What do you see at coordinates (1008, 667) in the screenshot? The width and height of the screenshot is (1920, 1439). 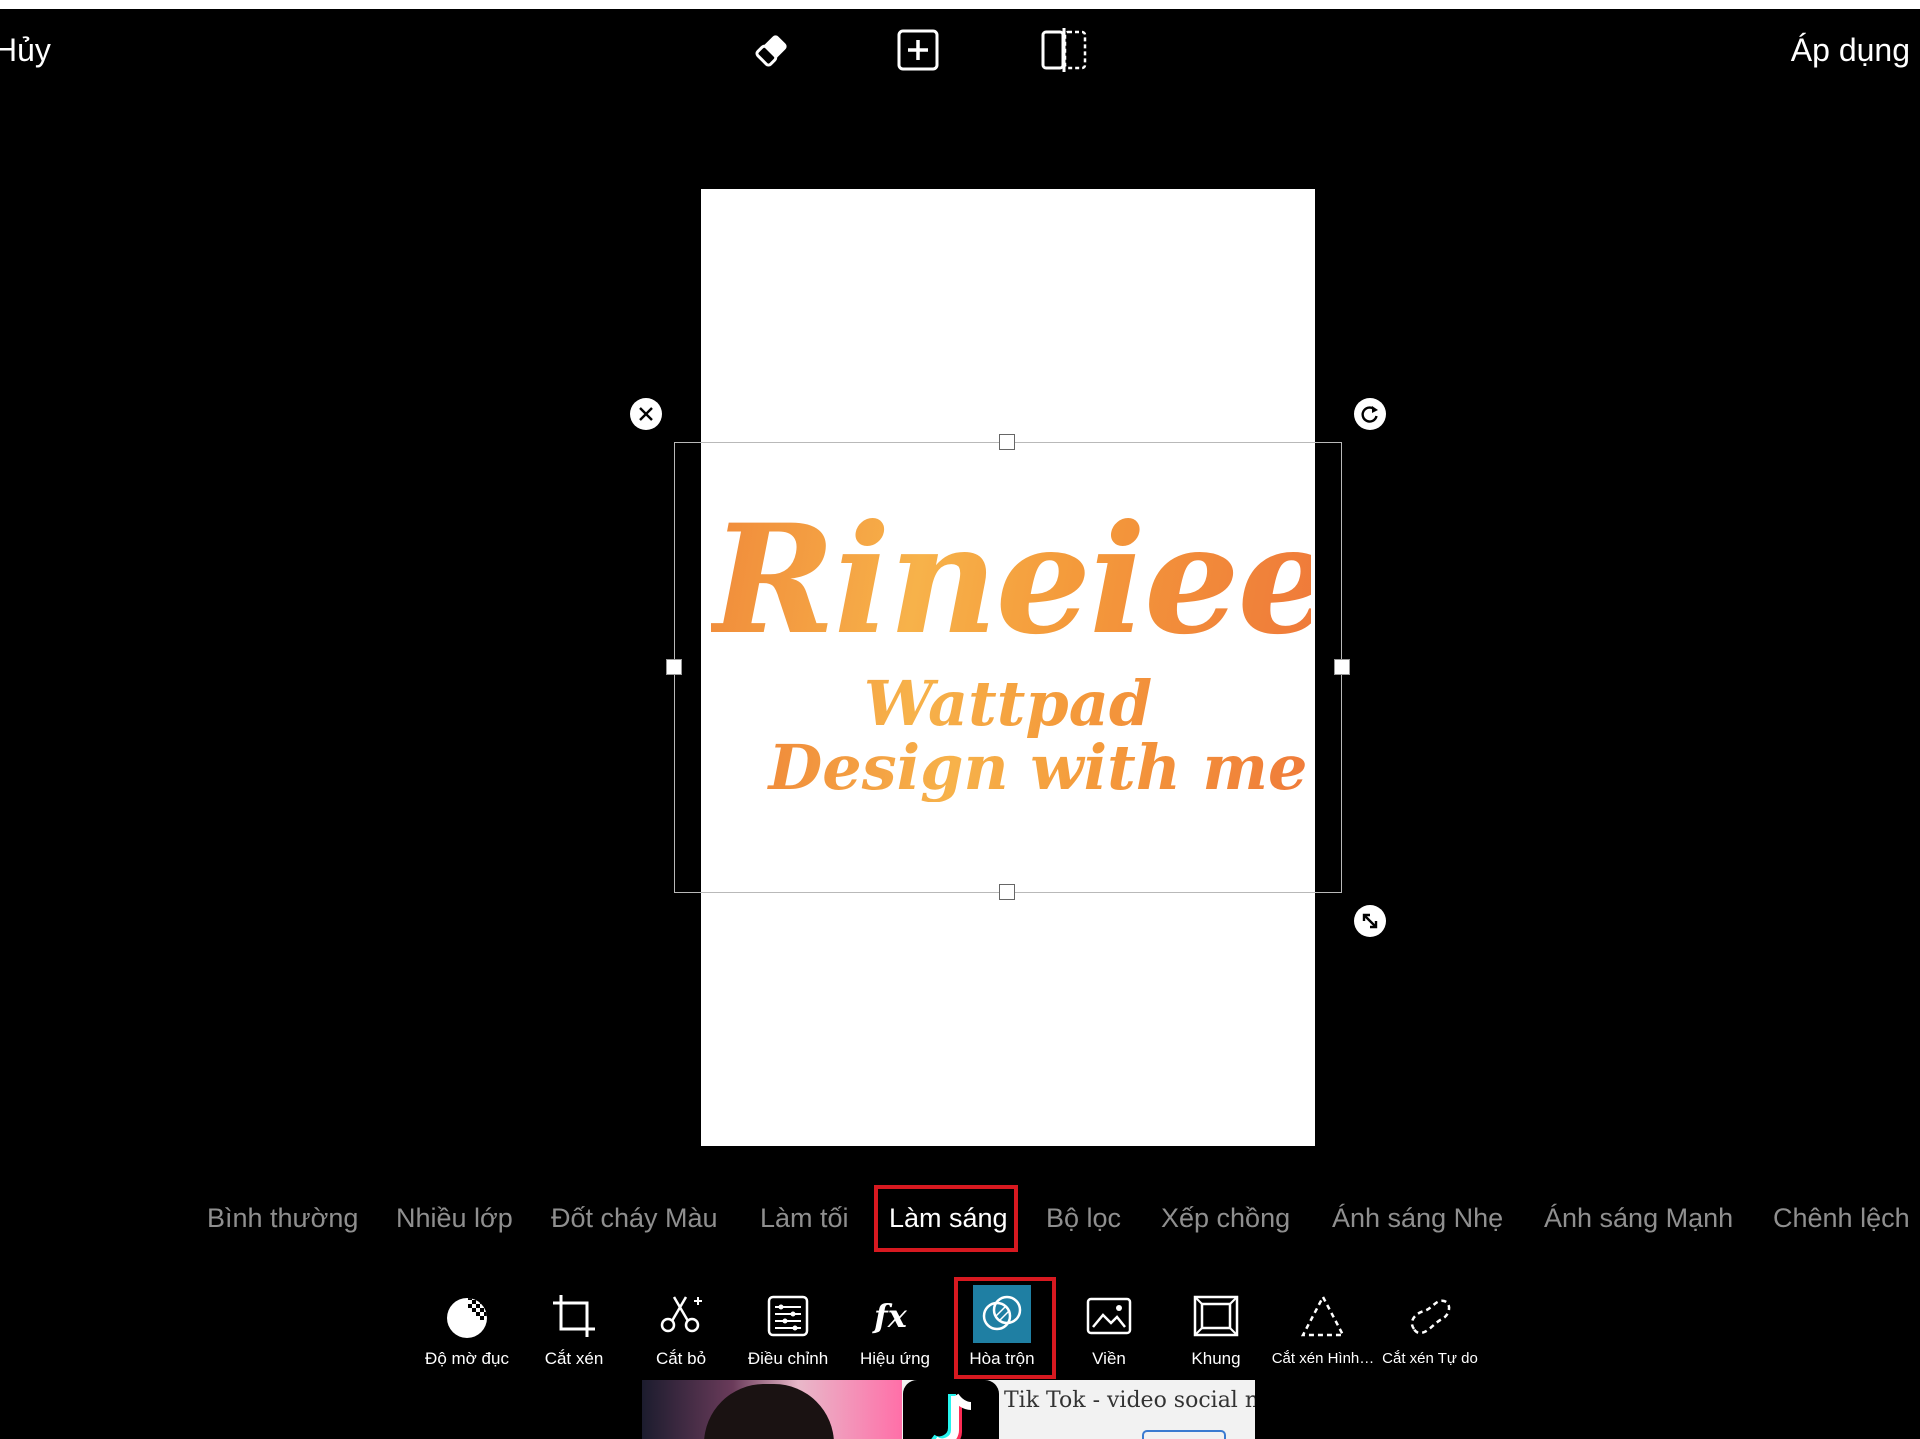 I see `selection-box` at bounding box center [1008, 667].